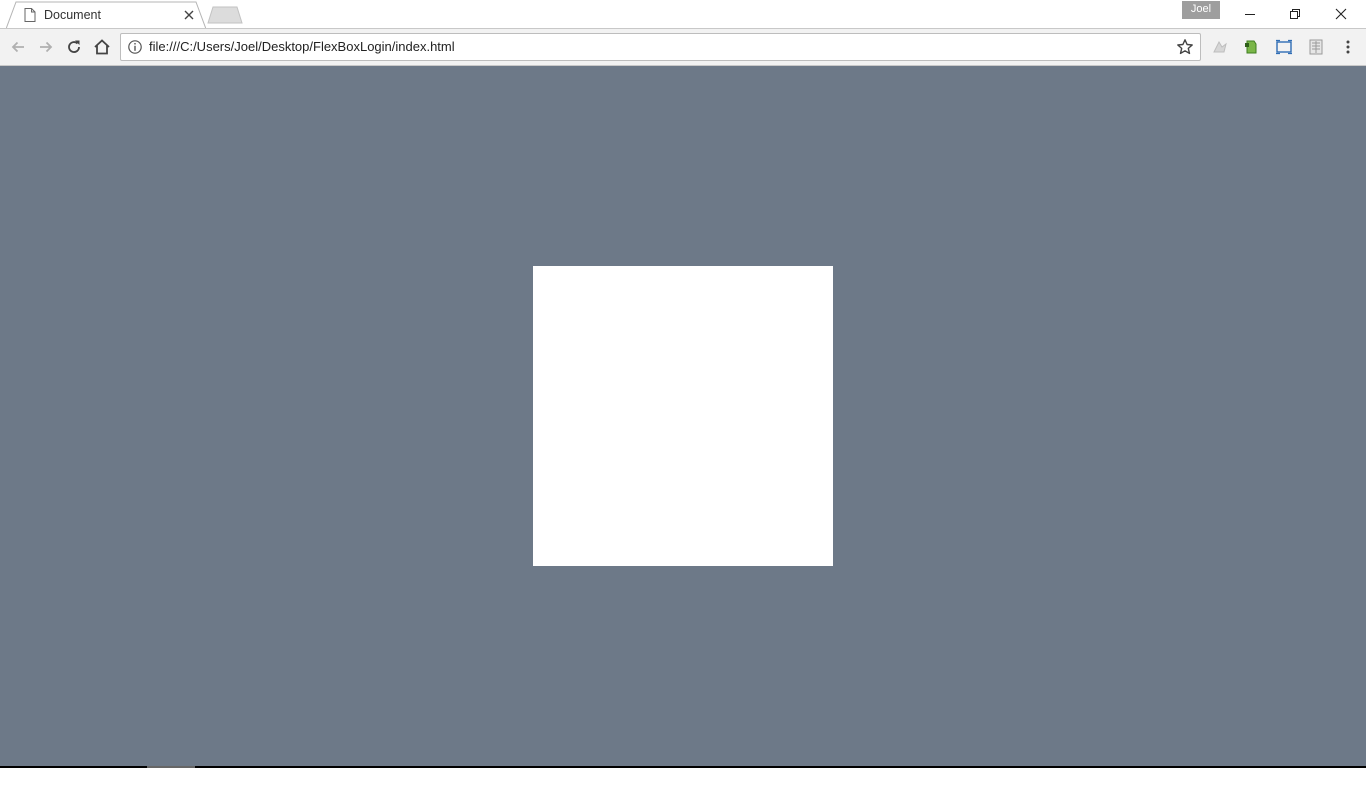 This screenshot has height=812, width=1366. I want to click on extension-grid-button, so click(1316, 47).